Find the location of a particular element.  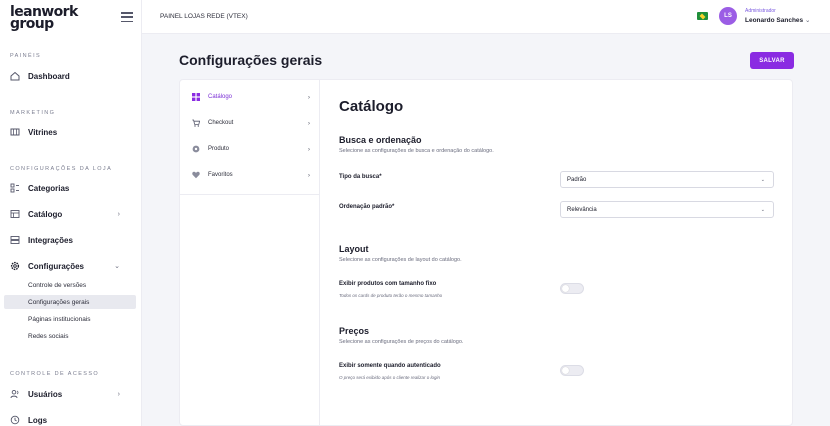

sidebar-item-label: Vitrines is located at coordinates (43, 132).